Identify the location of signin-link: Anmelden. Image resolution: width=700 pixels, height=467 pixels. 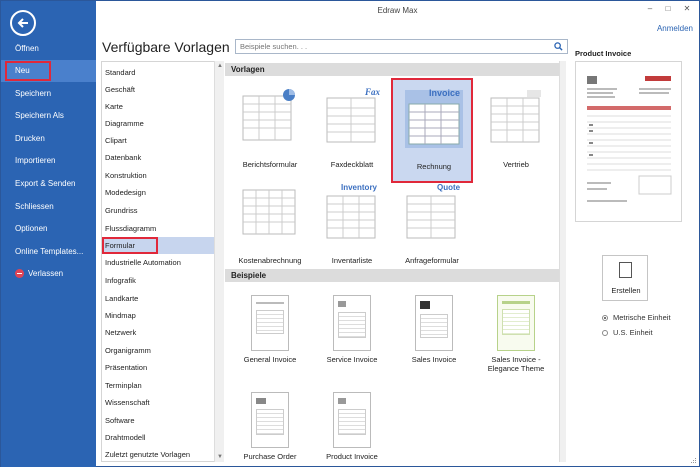
(675, 28).